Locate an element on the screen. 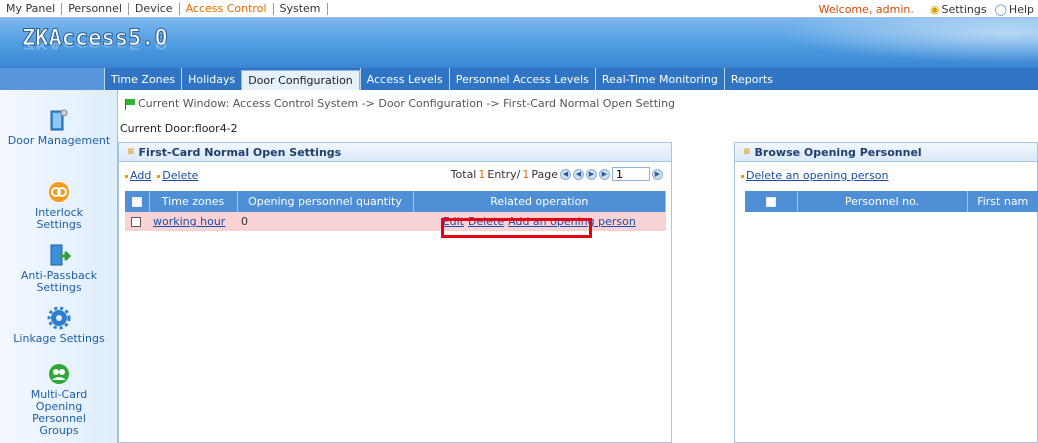 The image size is (1038, 443). help-label: Help is located at coordinates (1021, 9).